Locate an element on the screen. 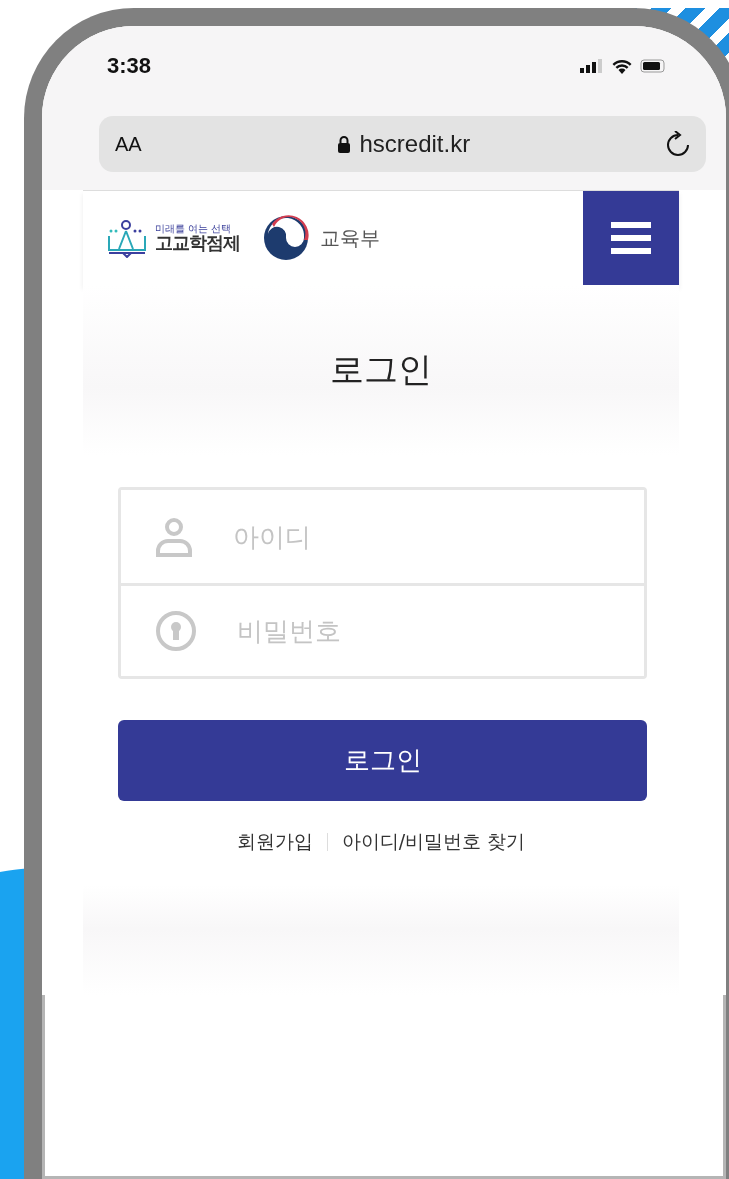 Image resolution: width=729 pixels, height=1179 pixels. id-field: 아이디 is located at coordinates (438, 536).